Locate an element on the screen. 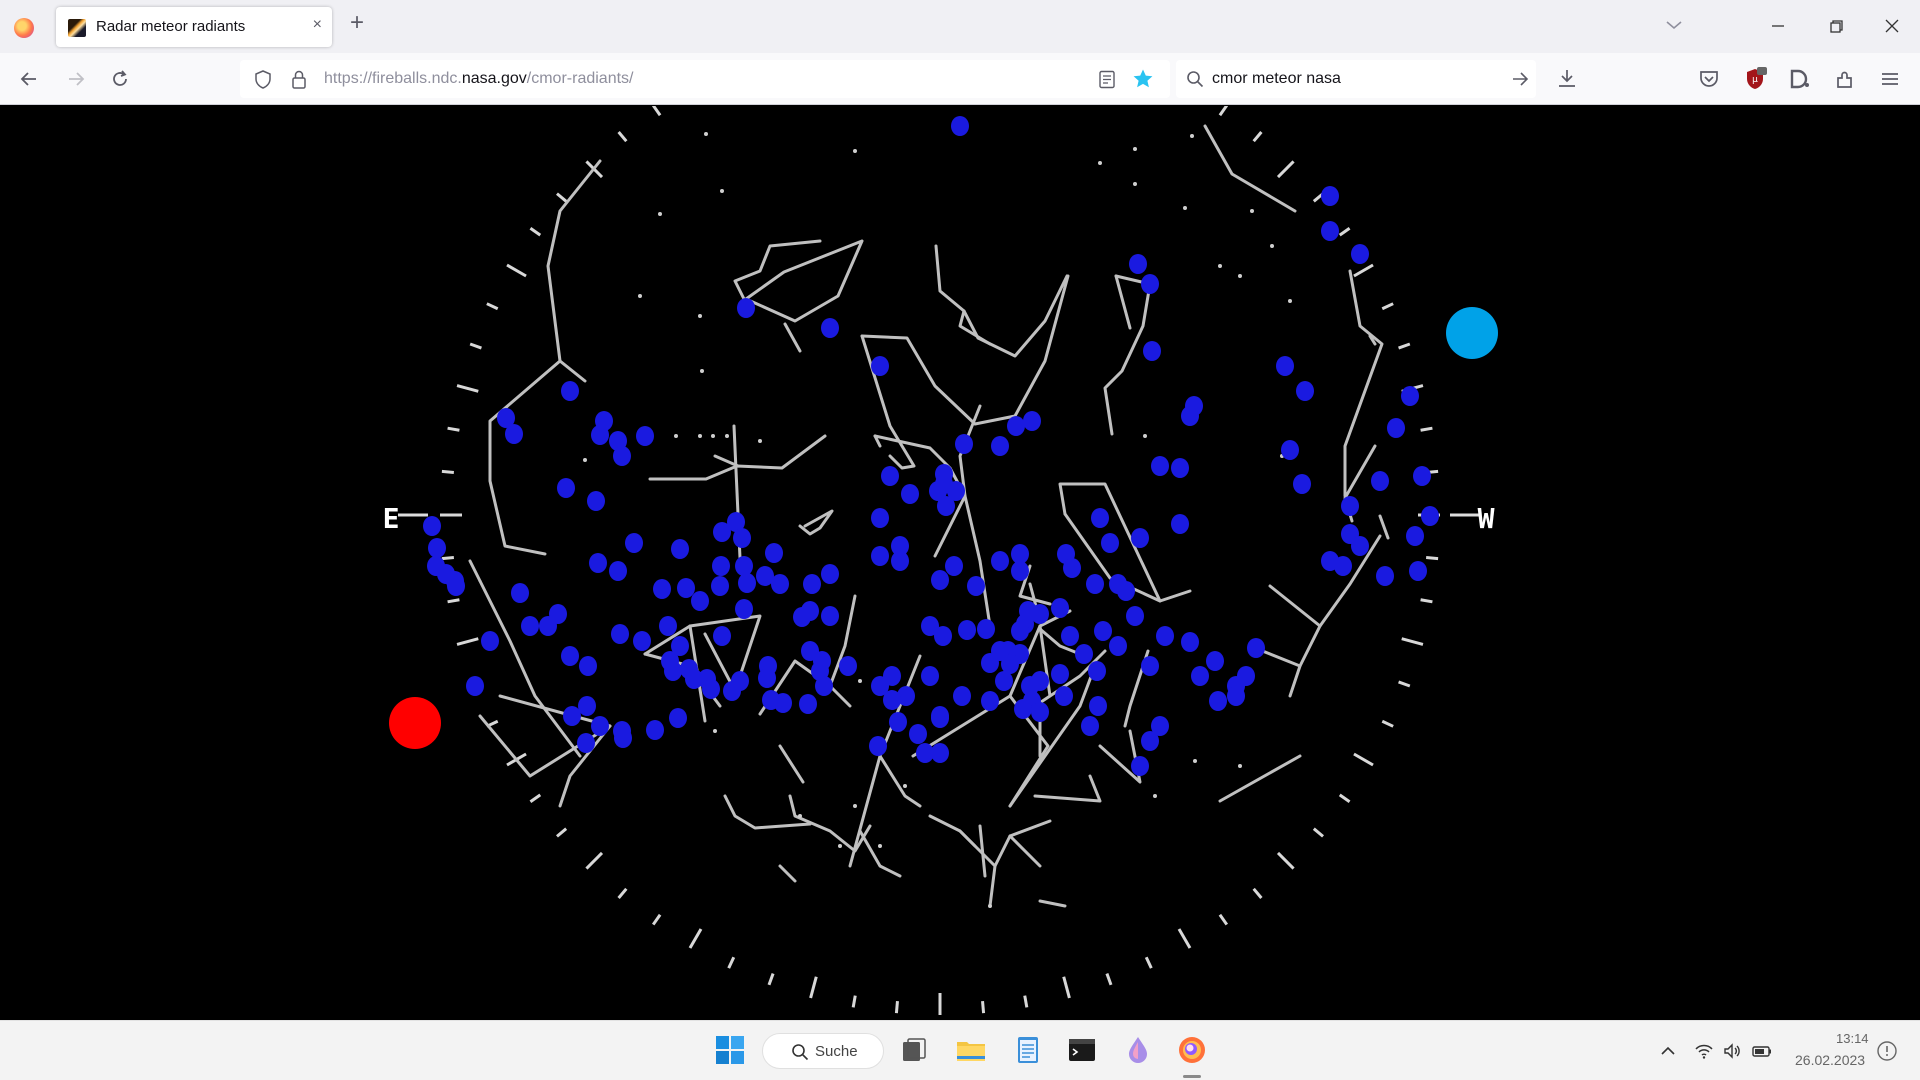 The width and height of the screenshot is (1920, 1080). paint-drop-icon is located at coordinates (1138, 1050).